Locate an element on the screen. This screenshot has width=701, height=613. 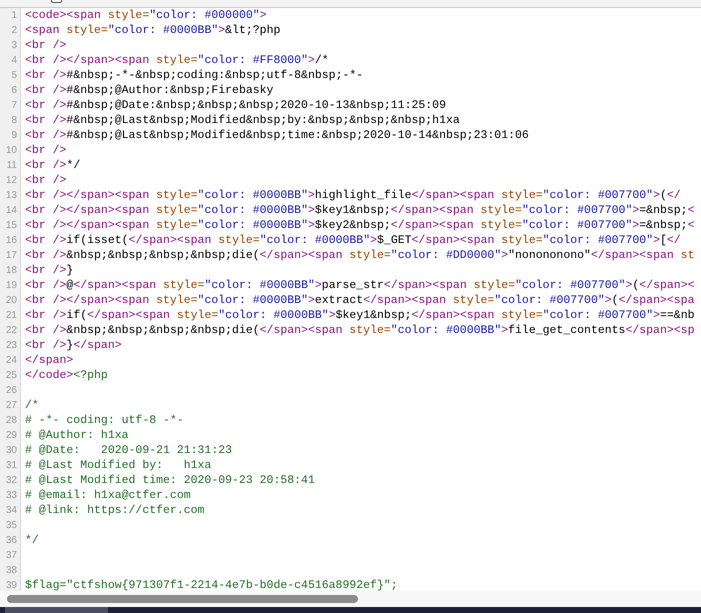
code-line: $flag="ctfshow{971307f1-2214-4e7b-b0de-c4516a8992ef}"; is located at coordinates (211, 584).